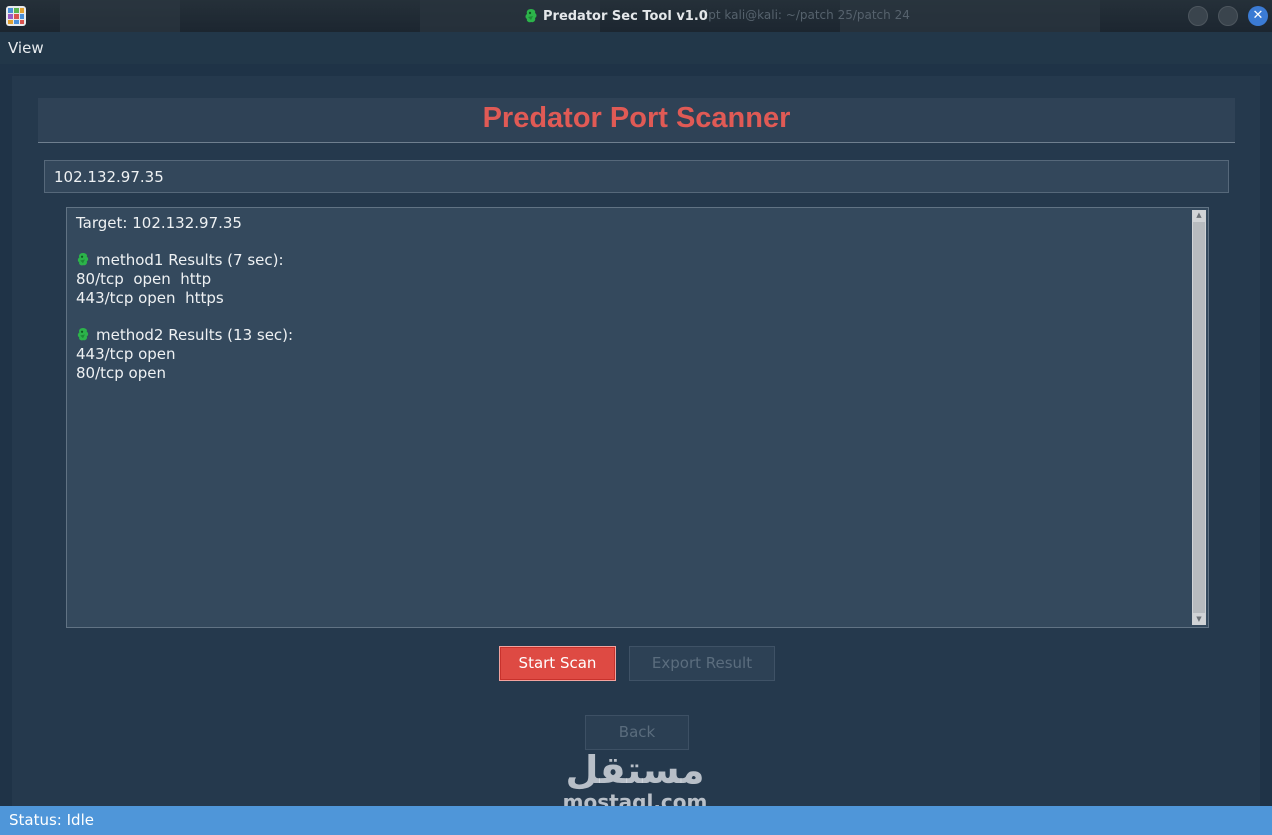  What do you see at coordinates (557, 663) in the screenshot?
I see `start-scan-button: Start Scan` at bounding box center [557, 663].